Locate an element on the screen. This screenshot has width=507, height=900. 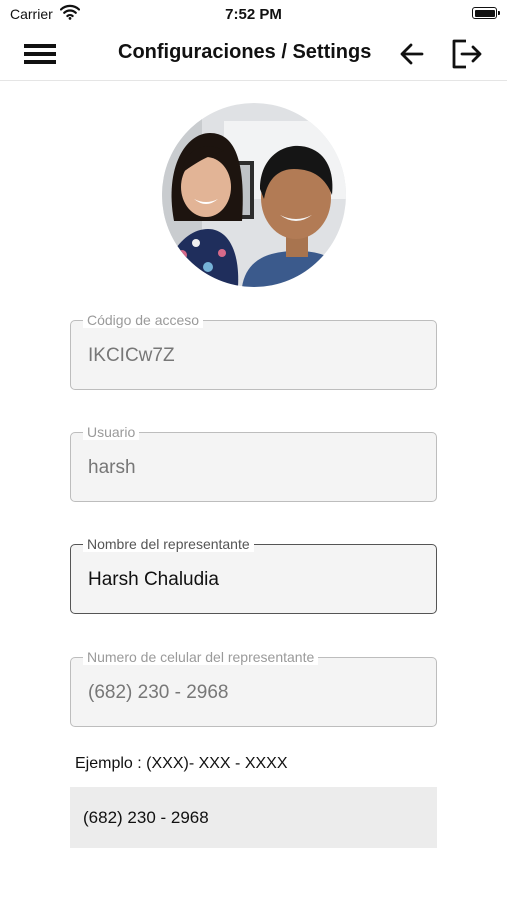
menu-button is located at coordinates (40, 54).